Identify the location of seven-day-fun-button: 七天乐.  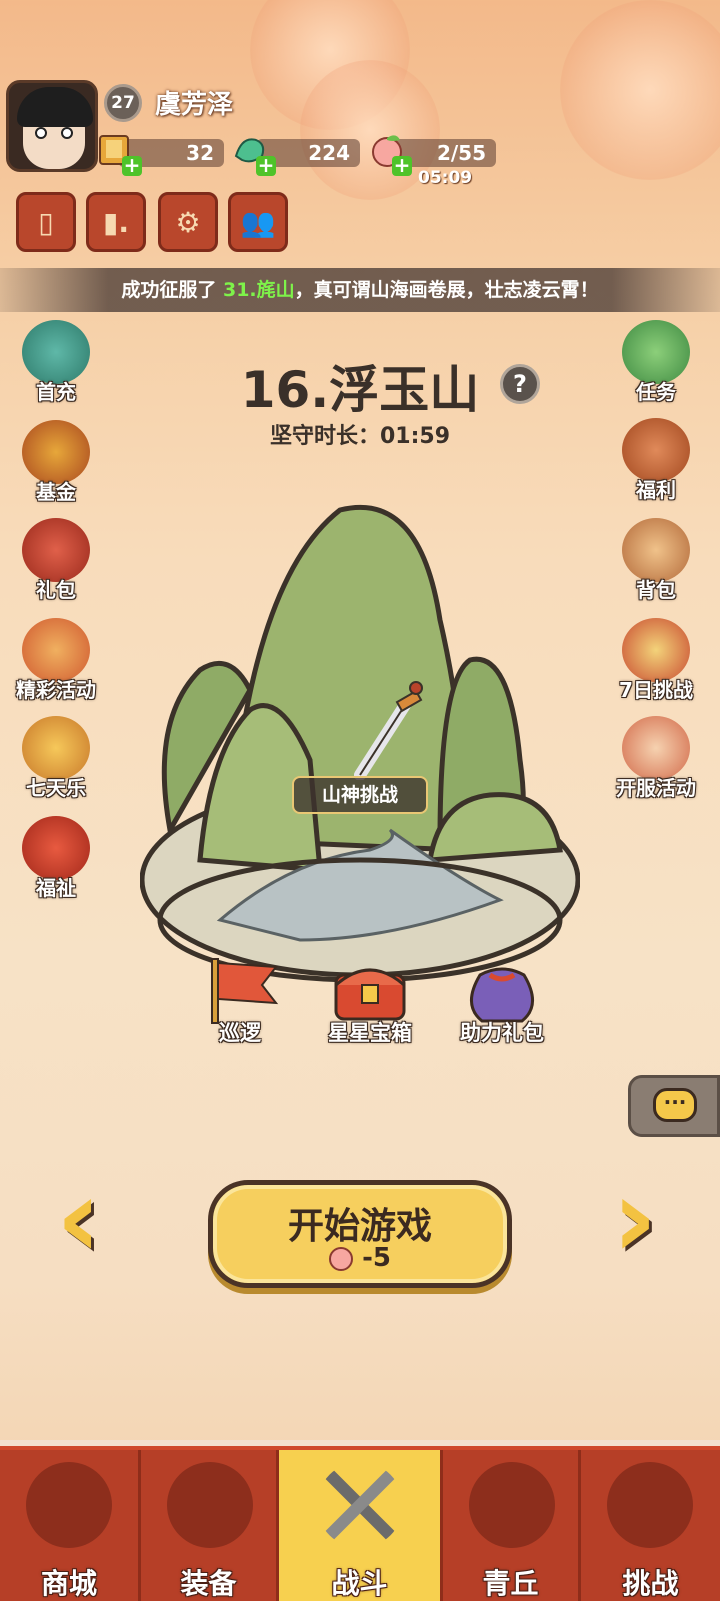
(56, 762).